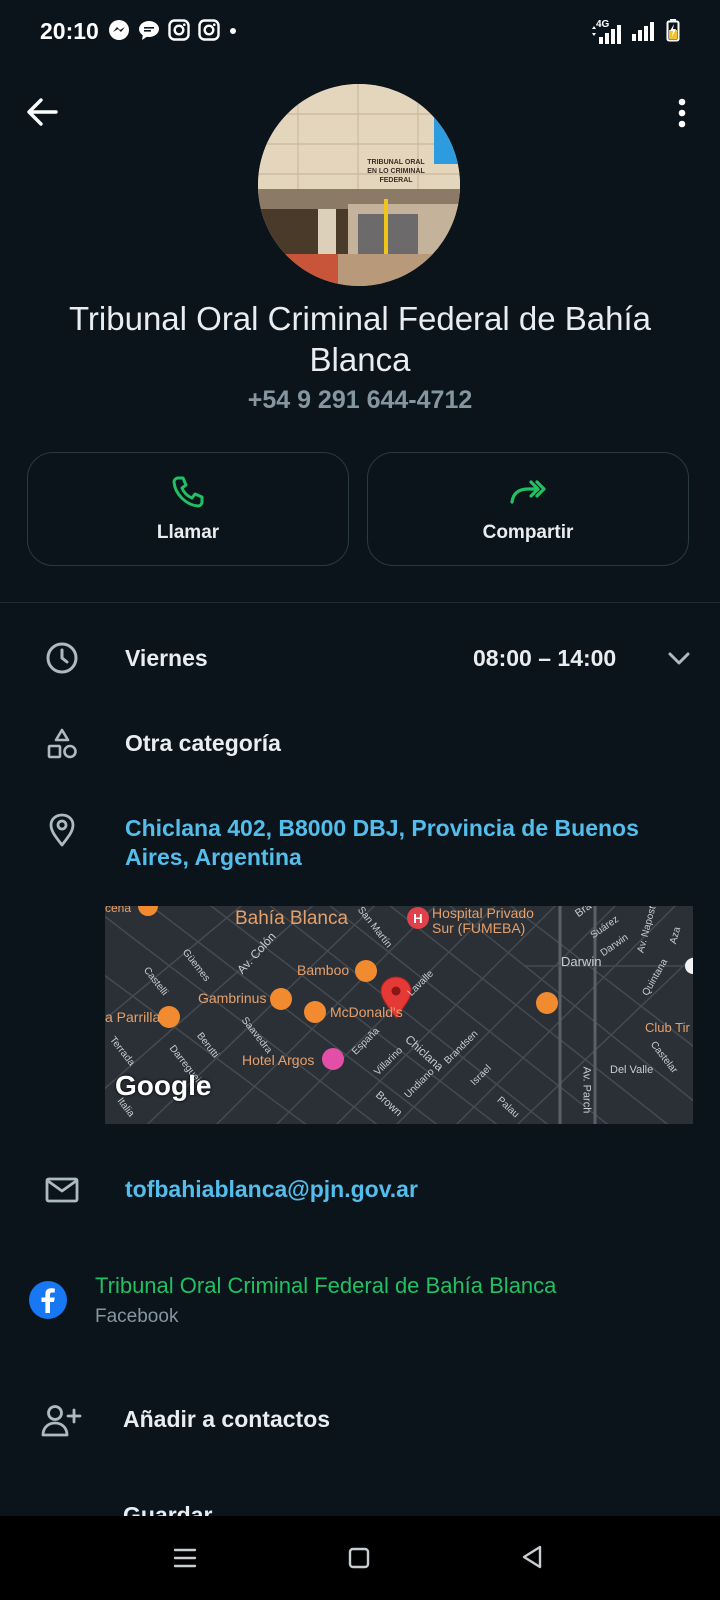 The height and width of the screenshot is (1600, 720). Describe the element at coordinates (532, 1557) in the screenshot. I see `triangle-back-icon` at that location.